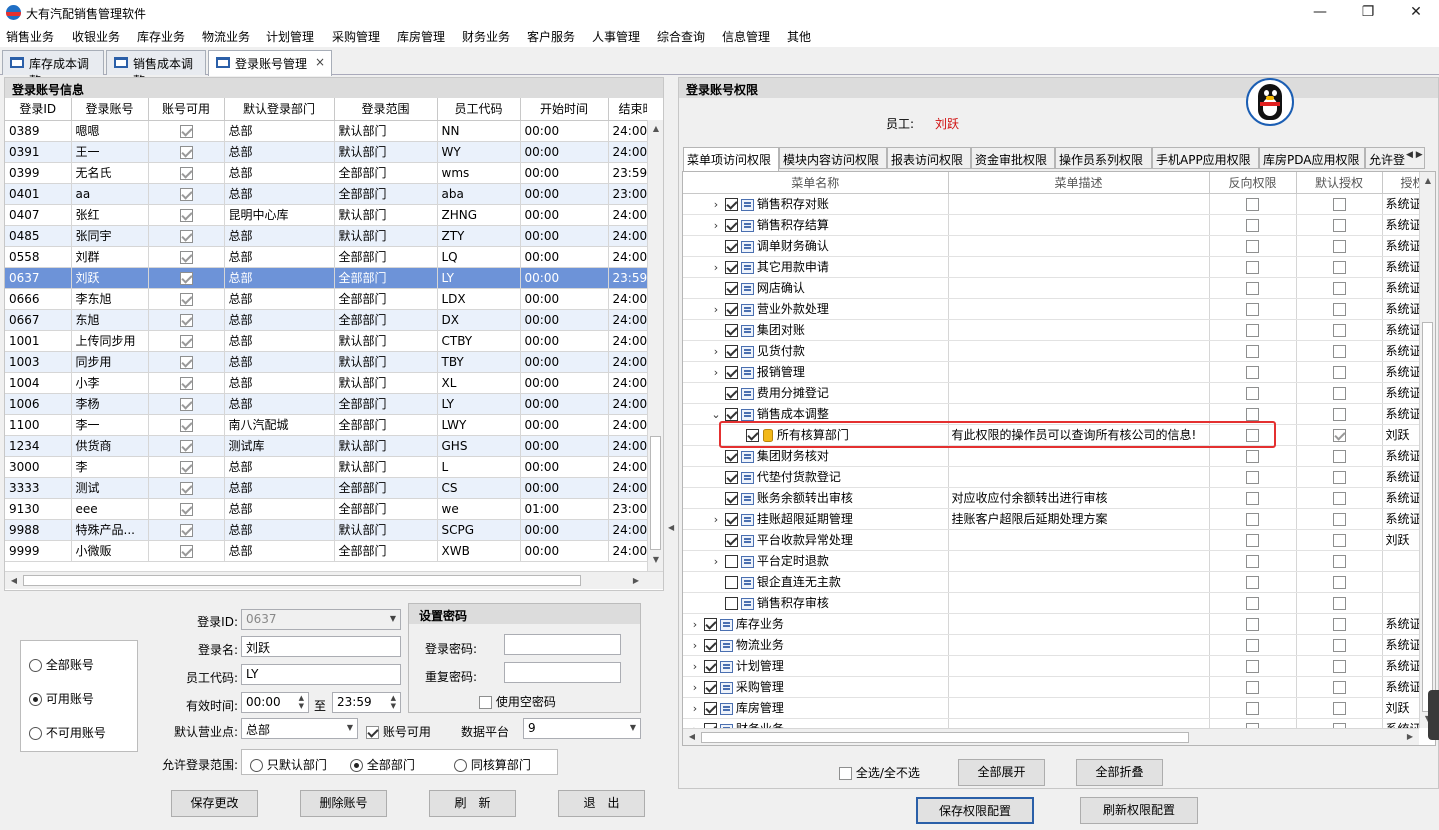  Describe the element at coordinates (53, 69) in the screenshot. I see `doc-tab-0: 库存成本调整` at that location.